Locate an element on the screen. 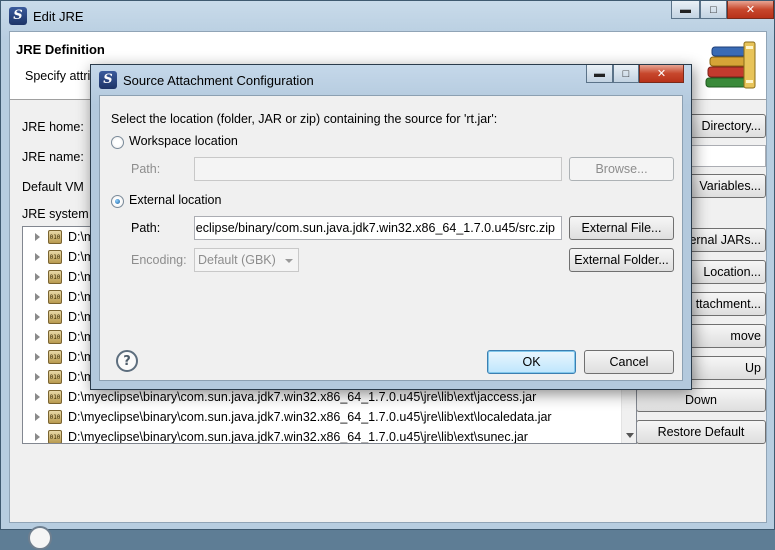 This screenshot has height=550, width=775. workspace-location-label: Workspace location is located at coordinates (183, 141).